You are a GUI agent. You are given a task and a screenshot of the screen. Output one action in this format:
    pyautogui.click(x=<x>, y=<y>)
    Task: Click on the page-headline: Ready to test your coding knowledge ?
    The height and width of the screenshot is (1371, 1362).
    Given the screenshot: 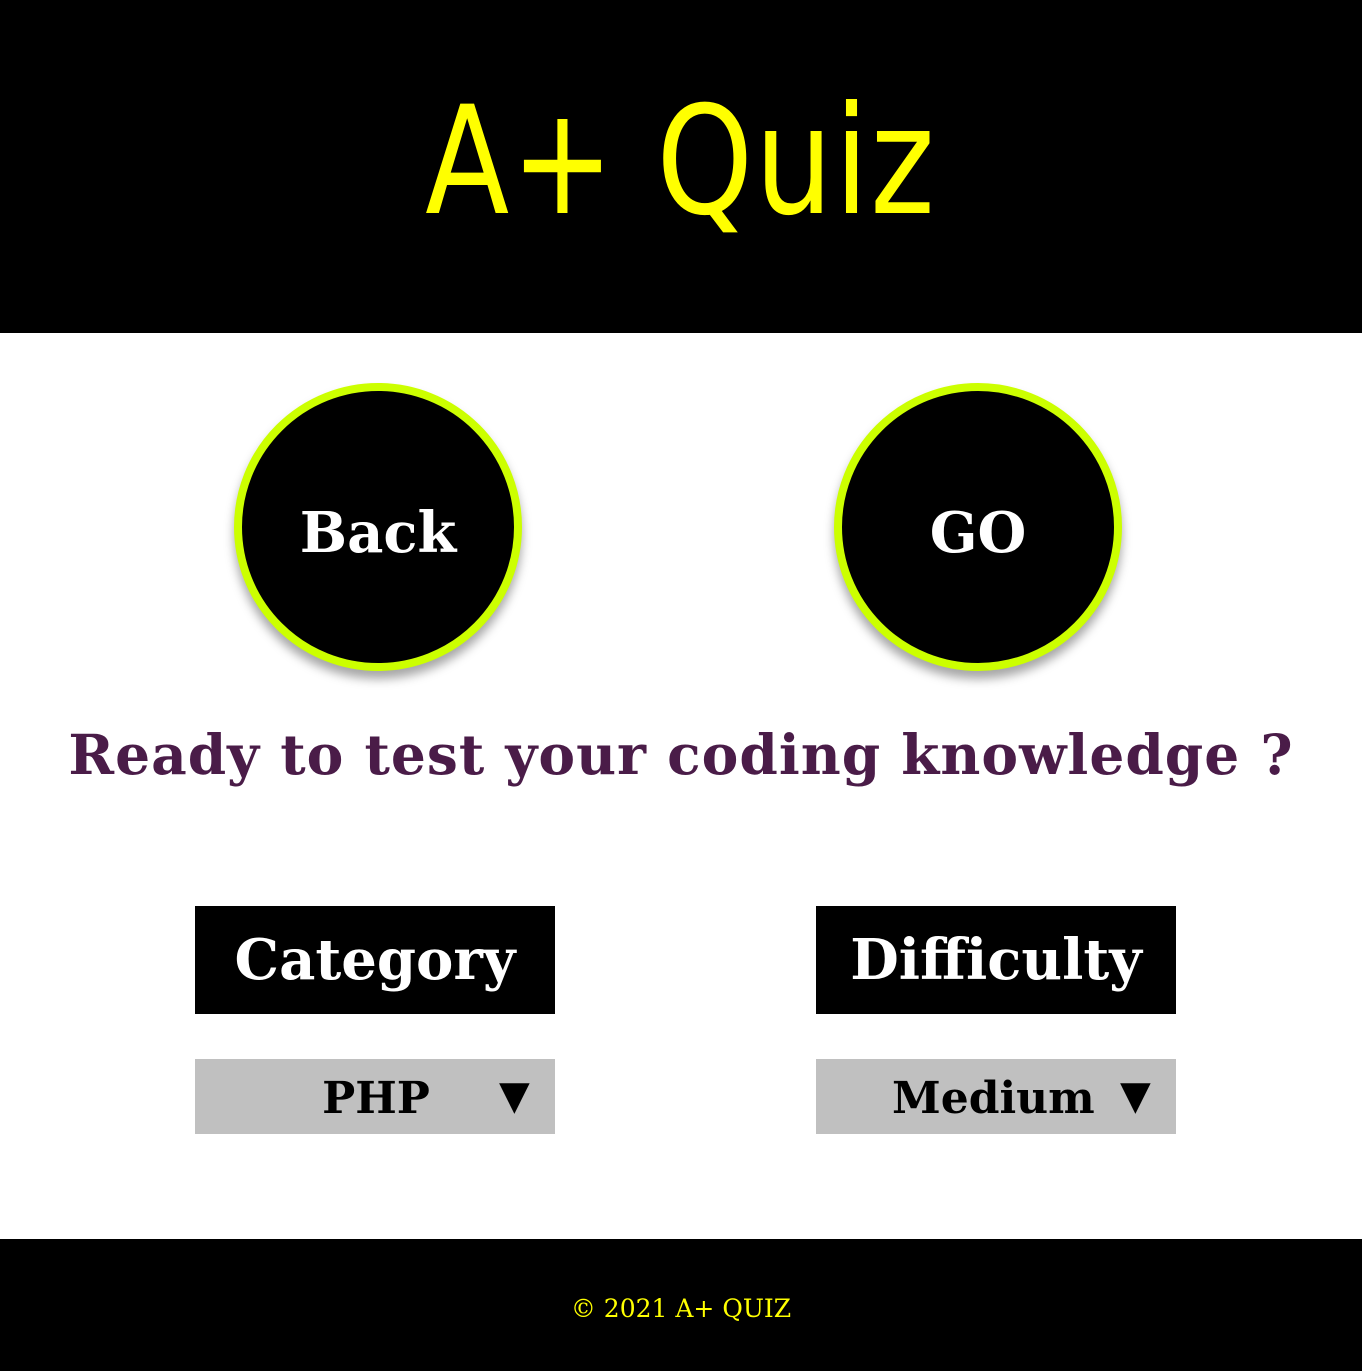 What is the action you would take?
    pyautogui.click(x=681, y=754)
    